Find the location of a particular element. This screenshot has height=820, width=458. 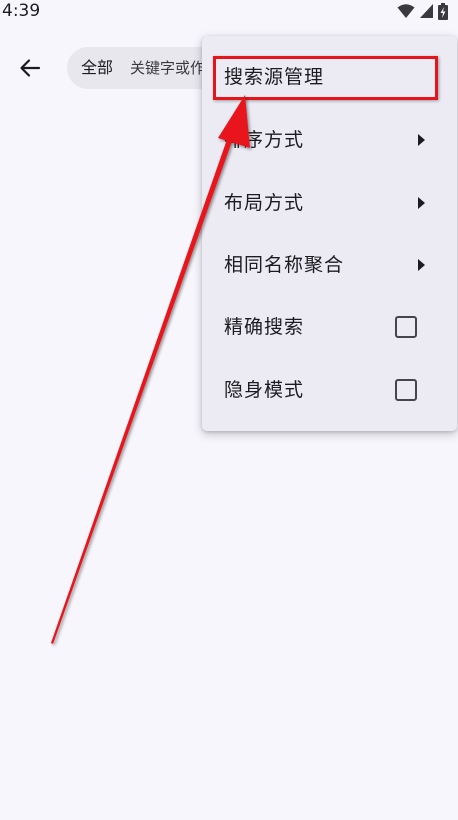

wifi-icon is located at coordinates (406, 11).